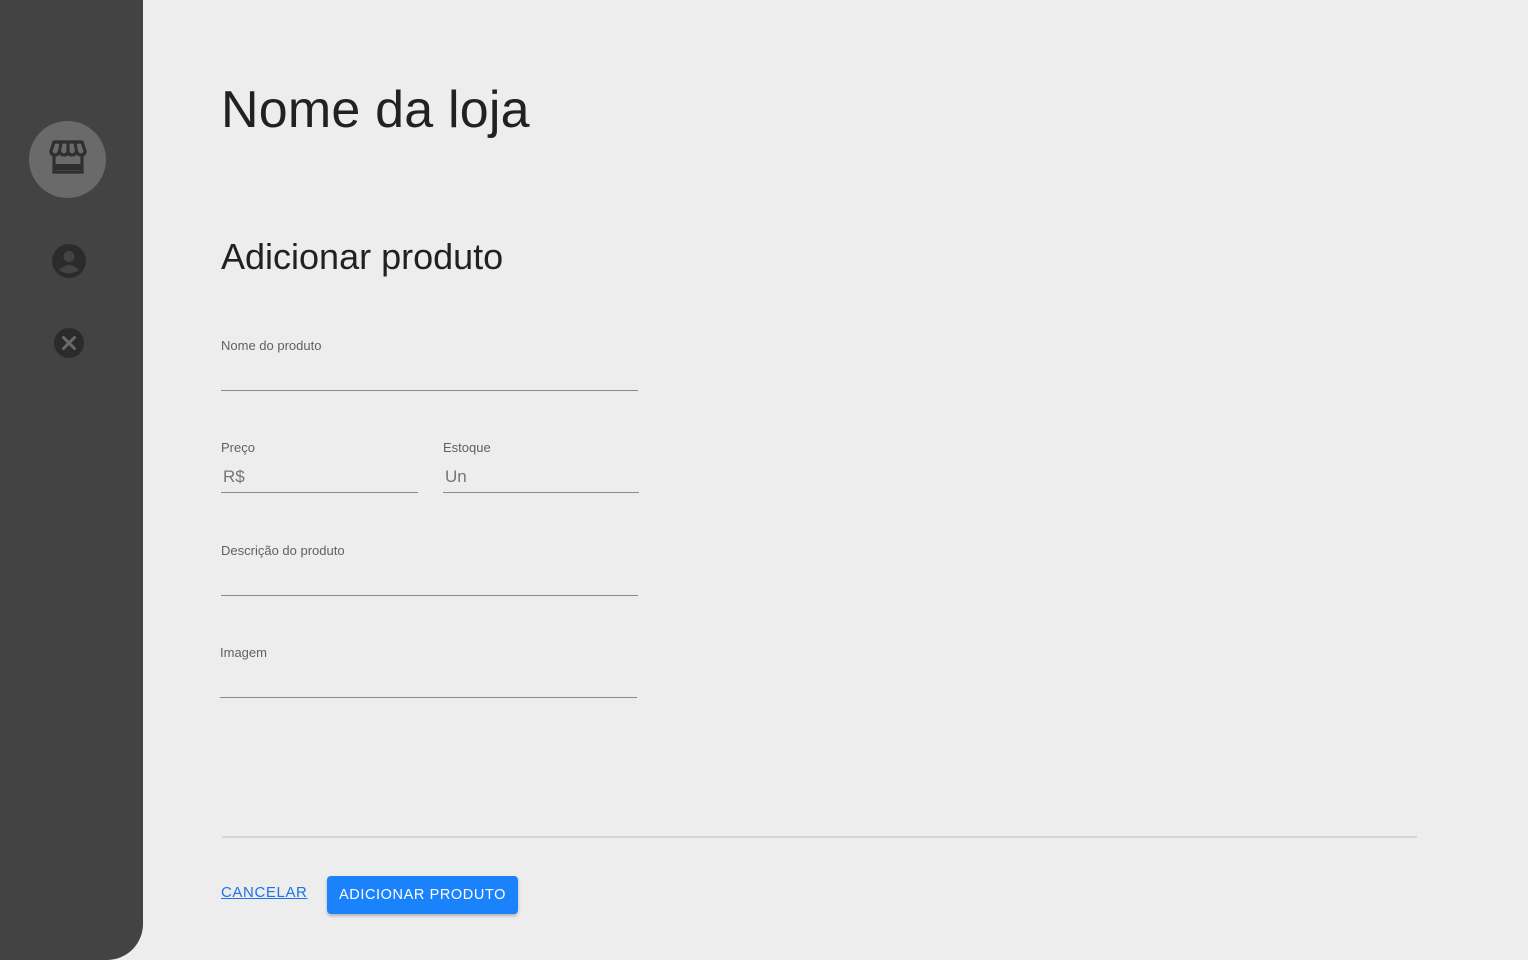 The image size is (1528, 960). I want to click on image-field: Imagem, so click(428, 671).